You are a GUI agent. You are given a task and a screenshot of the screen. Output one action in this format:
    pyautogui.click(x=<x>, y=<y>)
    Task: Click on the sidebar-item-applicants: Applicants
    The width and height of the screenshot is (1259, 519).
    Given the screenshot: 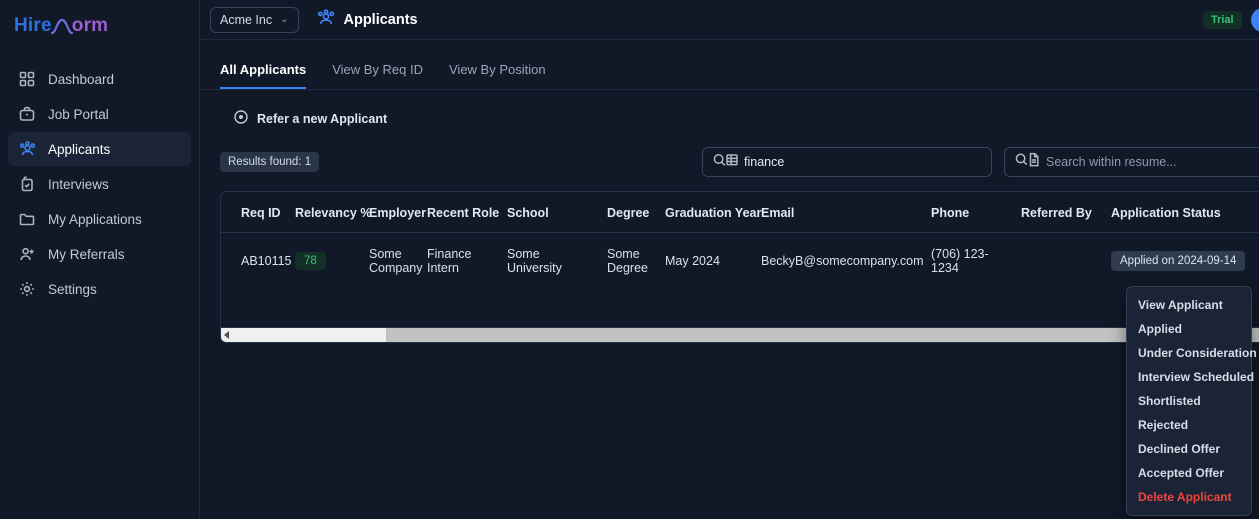 What is the action you would take?
    pyautogui.click(x=99, y=149)
    